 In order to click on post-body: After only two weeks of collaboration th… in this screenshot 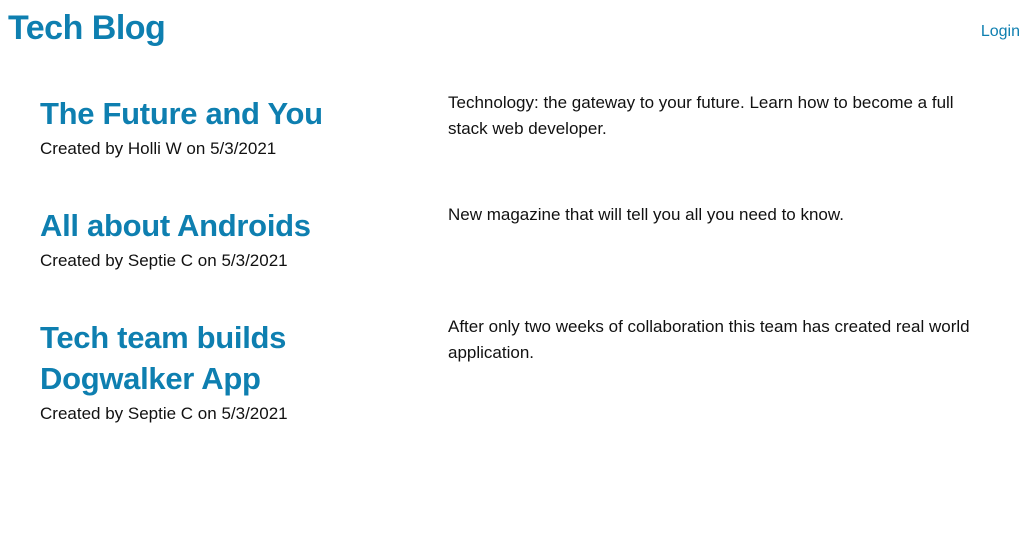, I will do `click(709, 339)`.